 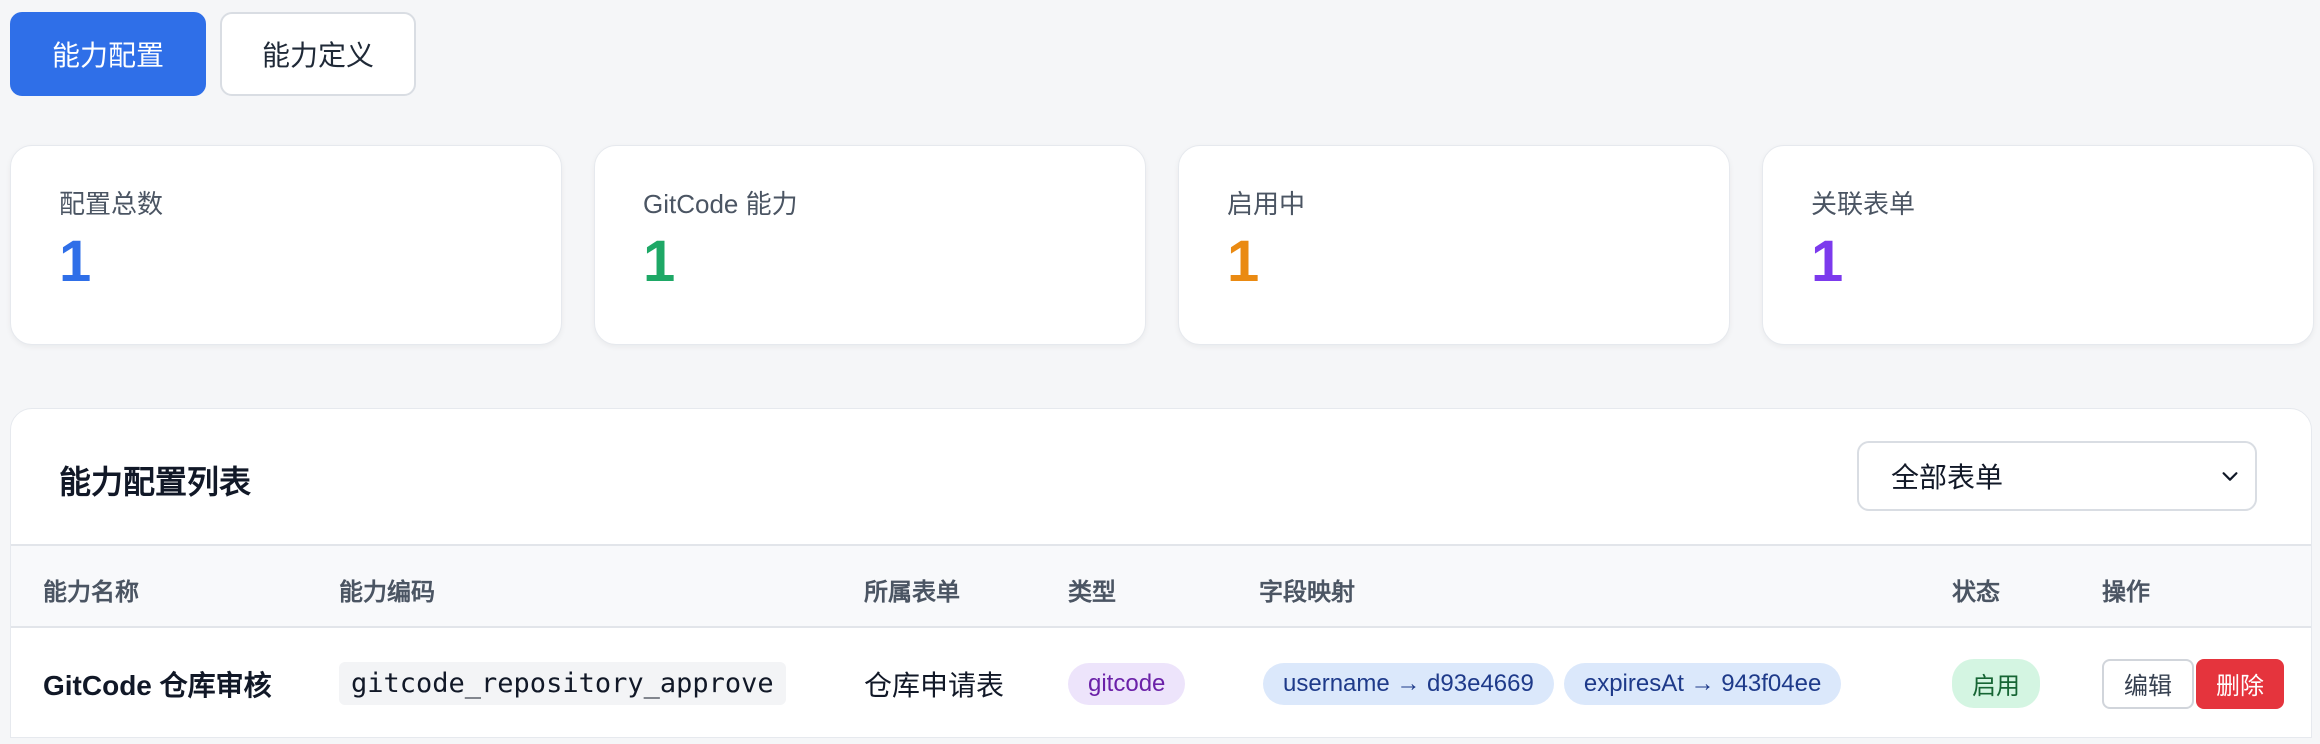 What do you see at coordinates (1092, 592) in the screenshot?
I see `header-type: 类型` at bounding box center [1092, 592].